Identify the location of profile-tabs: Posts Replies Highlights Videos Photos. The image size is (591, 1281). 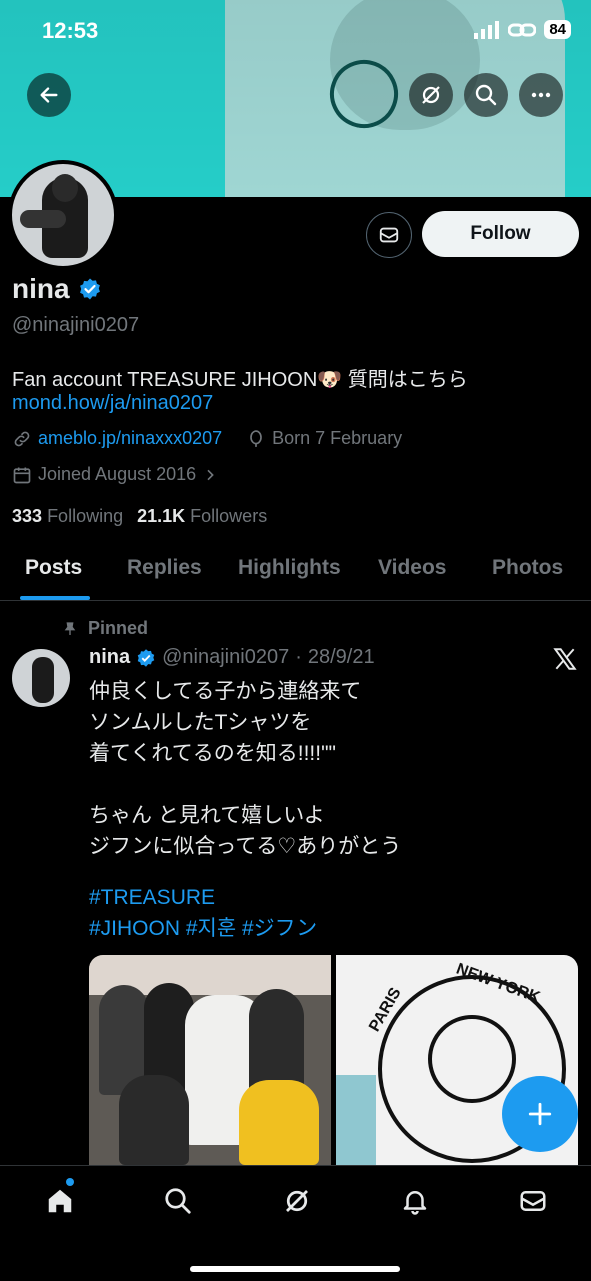
(295, 570).